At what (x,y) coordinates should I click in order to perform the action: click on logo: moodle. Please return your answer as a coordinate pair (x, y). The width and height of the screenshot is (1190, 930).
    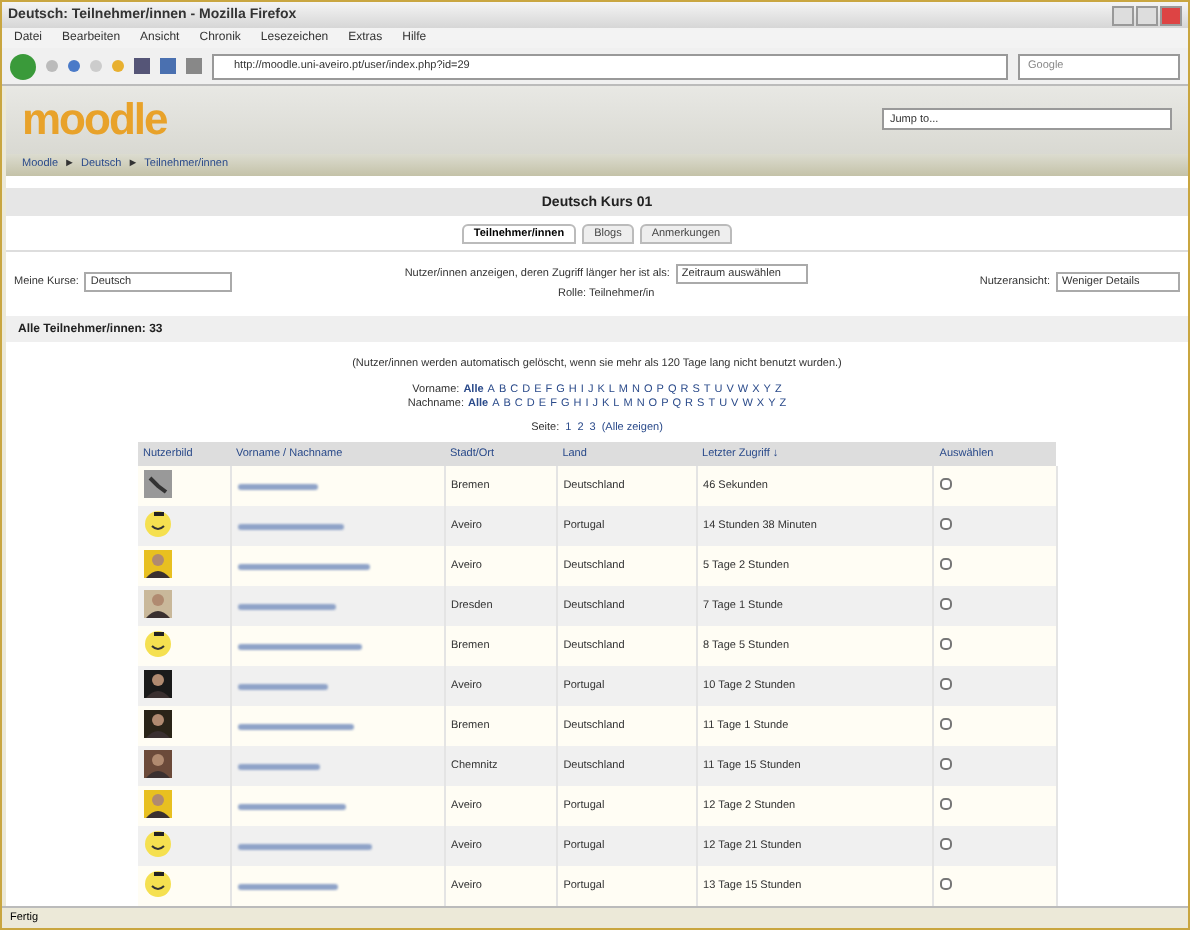
    Looking at the image, I should click on (94, 119).